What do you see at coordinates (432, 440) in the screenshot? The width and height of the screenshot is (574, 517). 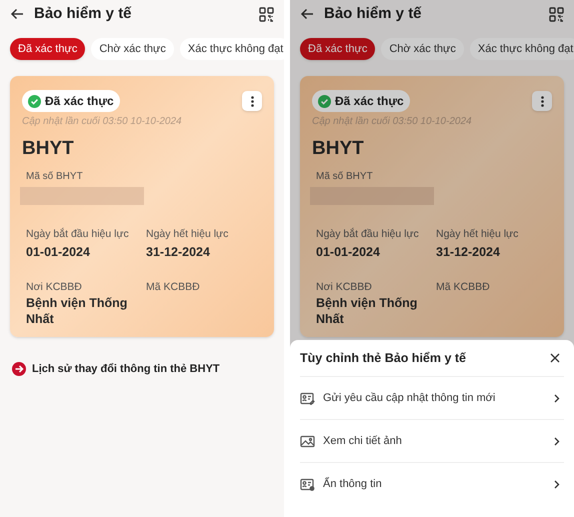 I see `menu-item: Xem chi tiết ảnh` at bounding box center [432, 440].